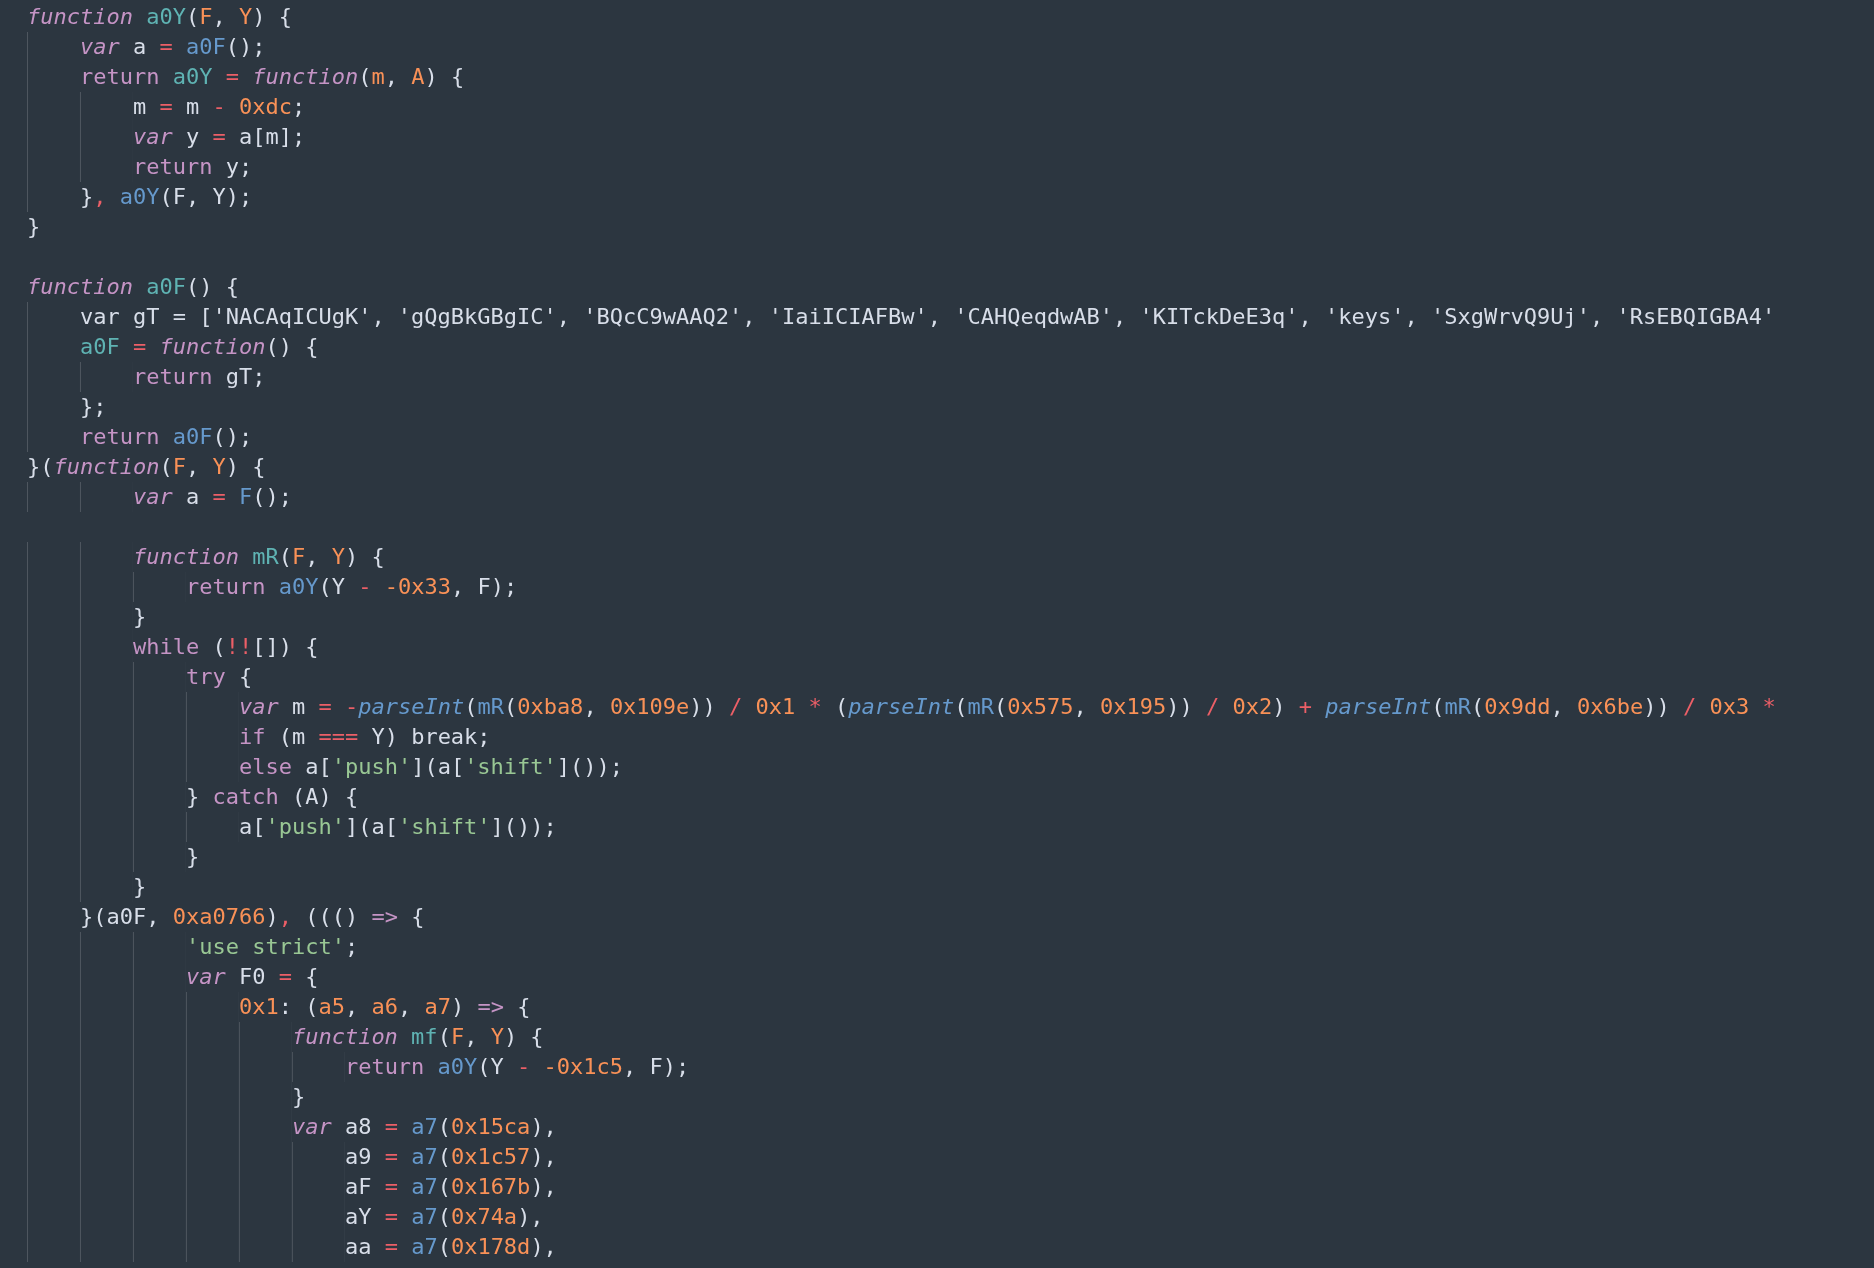 The image size is (1874, 1268). What do you see at coordinates (246, 77) in the screenshot?
I see `code-line: return a0Y = function(m, A) {` at bounding box center [246, 77].